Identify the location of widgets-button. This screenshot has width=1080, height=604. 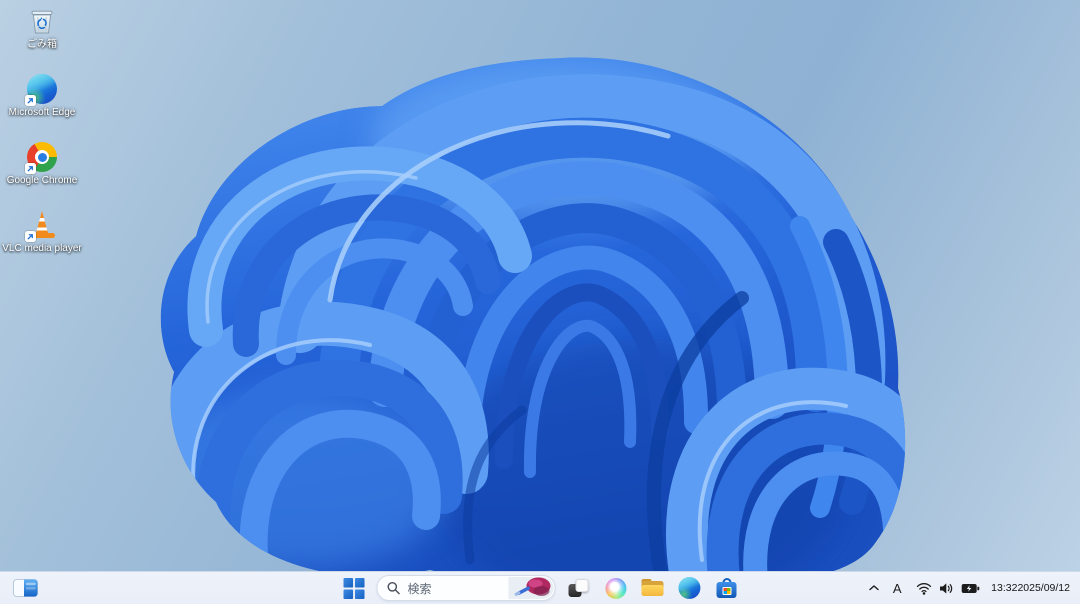
(25, 588).